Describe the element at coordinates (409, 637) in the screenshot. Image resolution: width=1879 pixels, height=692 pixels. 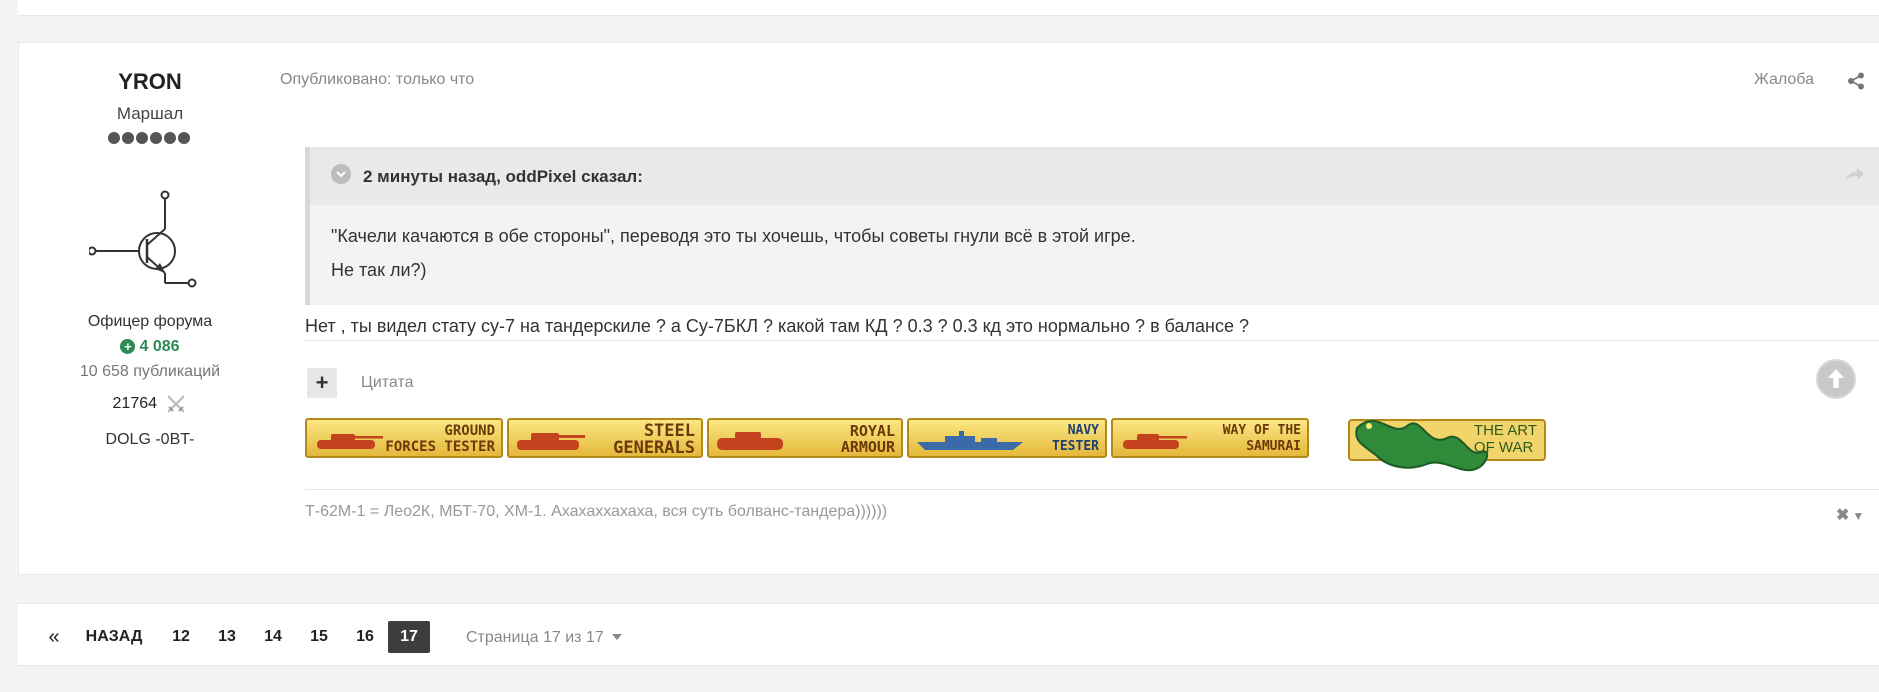
I see `current-page: 17` at that location.